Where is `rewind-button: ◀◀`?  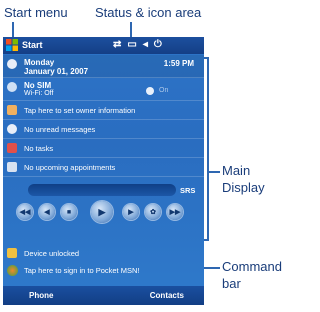 rewind-button: ◀◀ is located at coordinates (25, 212).